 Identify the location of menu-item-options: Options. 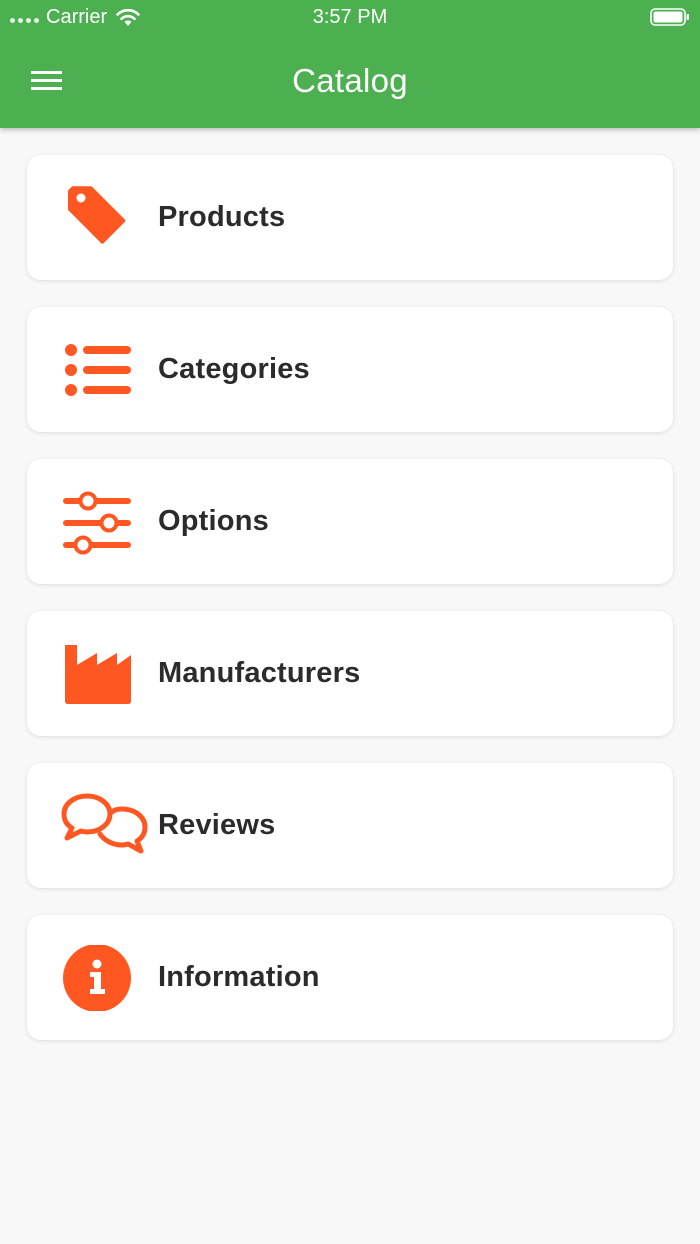
(350, 521).